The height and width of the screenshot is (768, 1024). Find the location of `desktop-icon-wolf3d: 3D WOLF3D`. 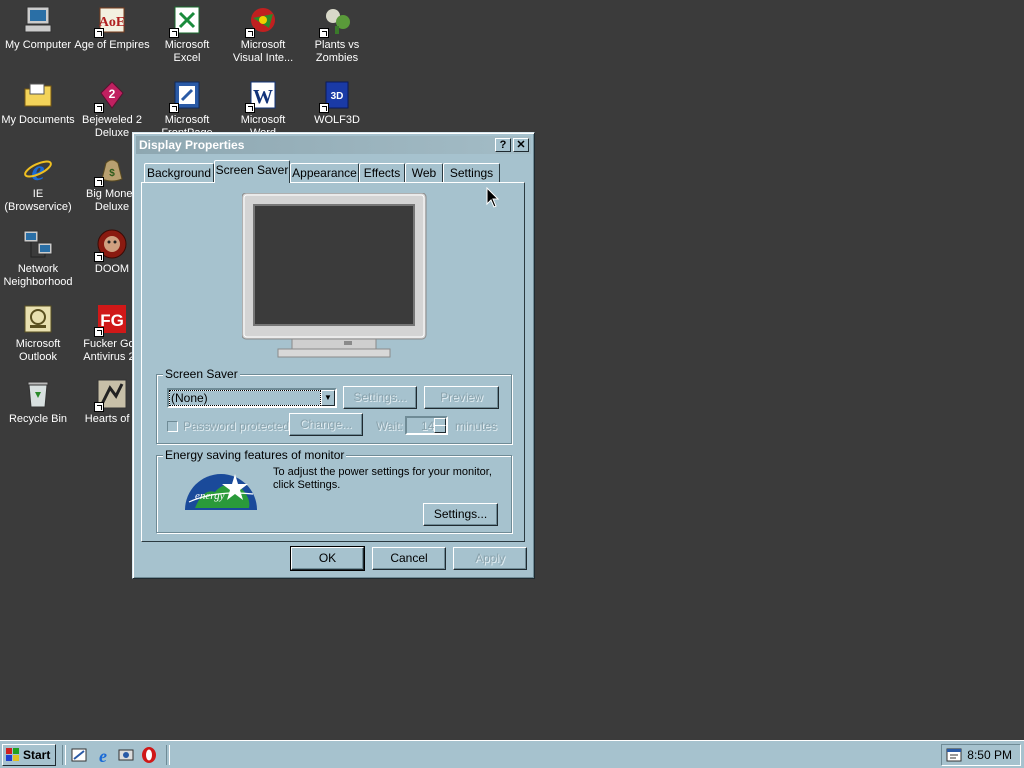

desktop-icon-wolf3d: 3D WOLF3D is located at coordinates (337, 103).